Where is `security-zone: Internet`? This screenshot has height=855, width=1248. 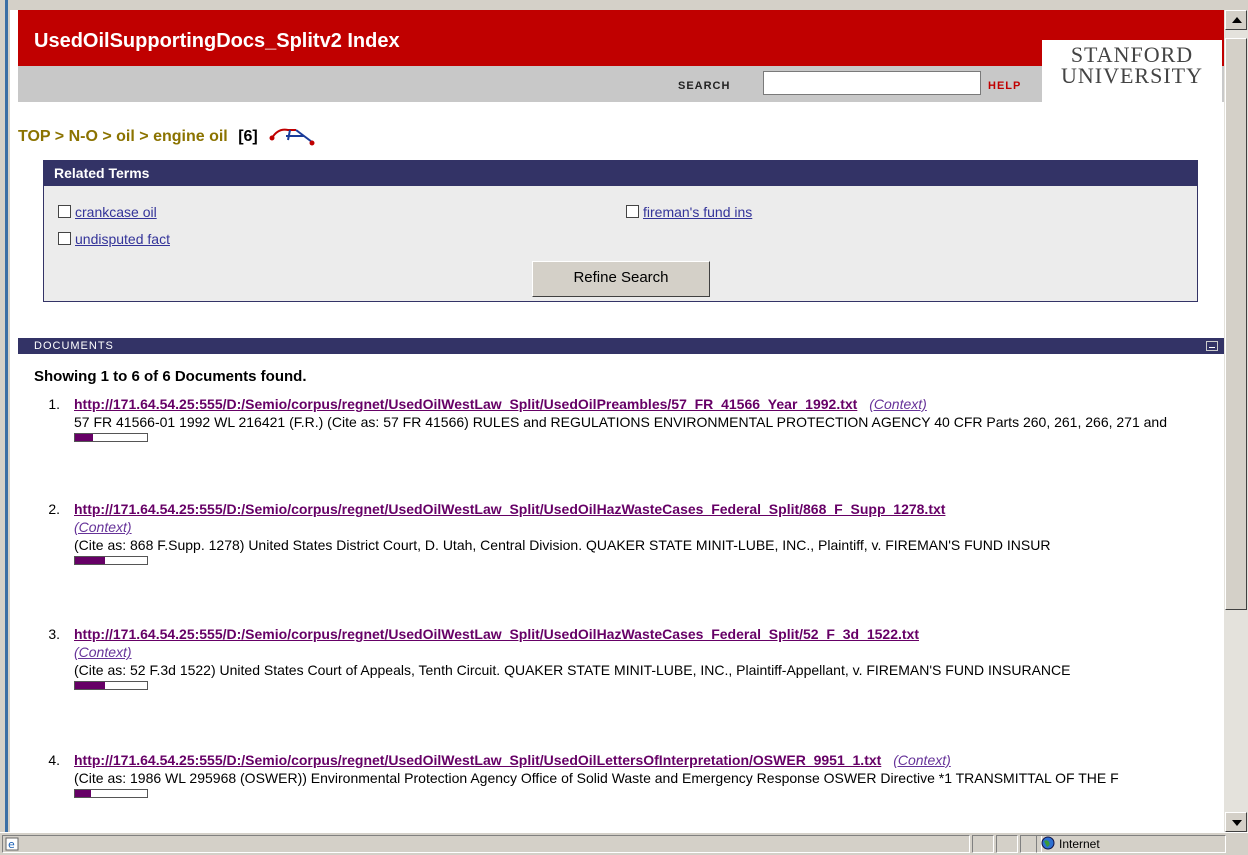 security-zone: Internet is located at coordinates (1131, 844).